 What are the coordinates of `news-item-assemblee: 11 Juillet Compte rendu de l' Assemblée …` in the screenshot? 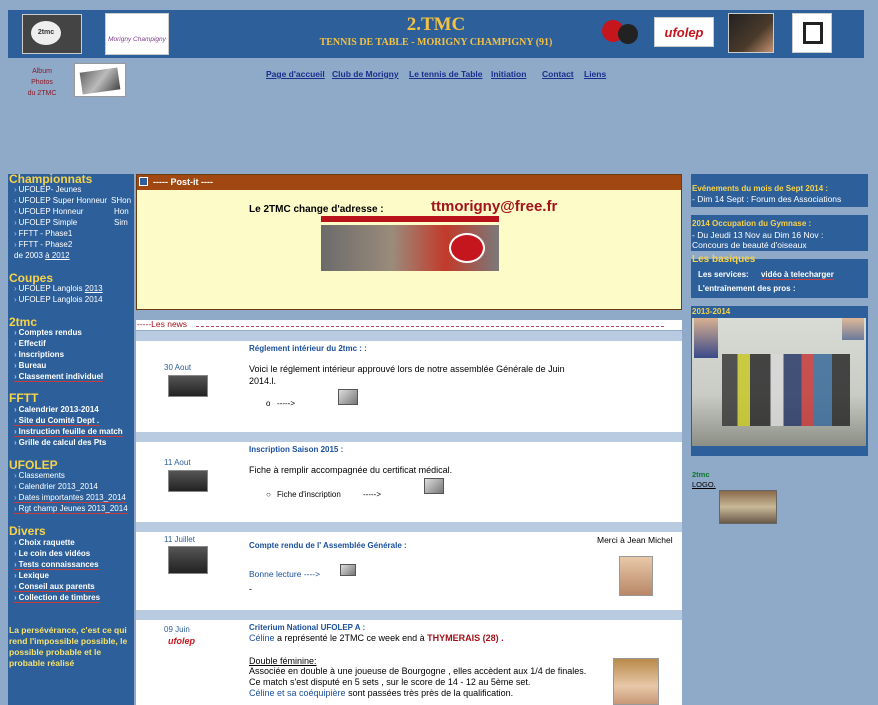 It's located at (409, 566).